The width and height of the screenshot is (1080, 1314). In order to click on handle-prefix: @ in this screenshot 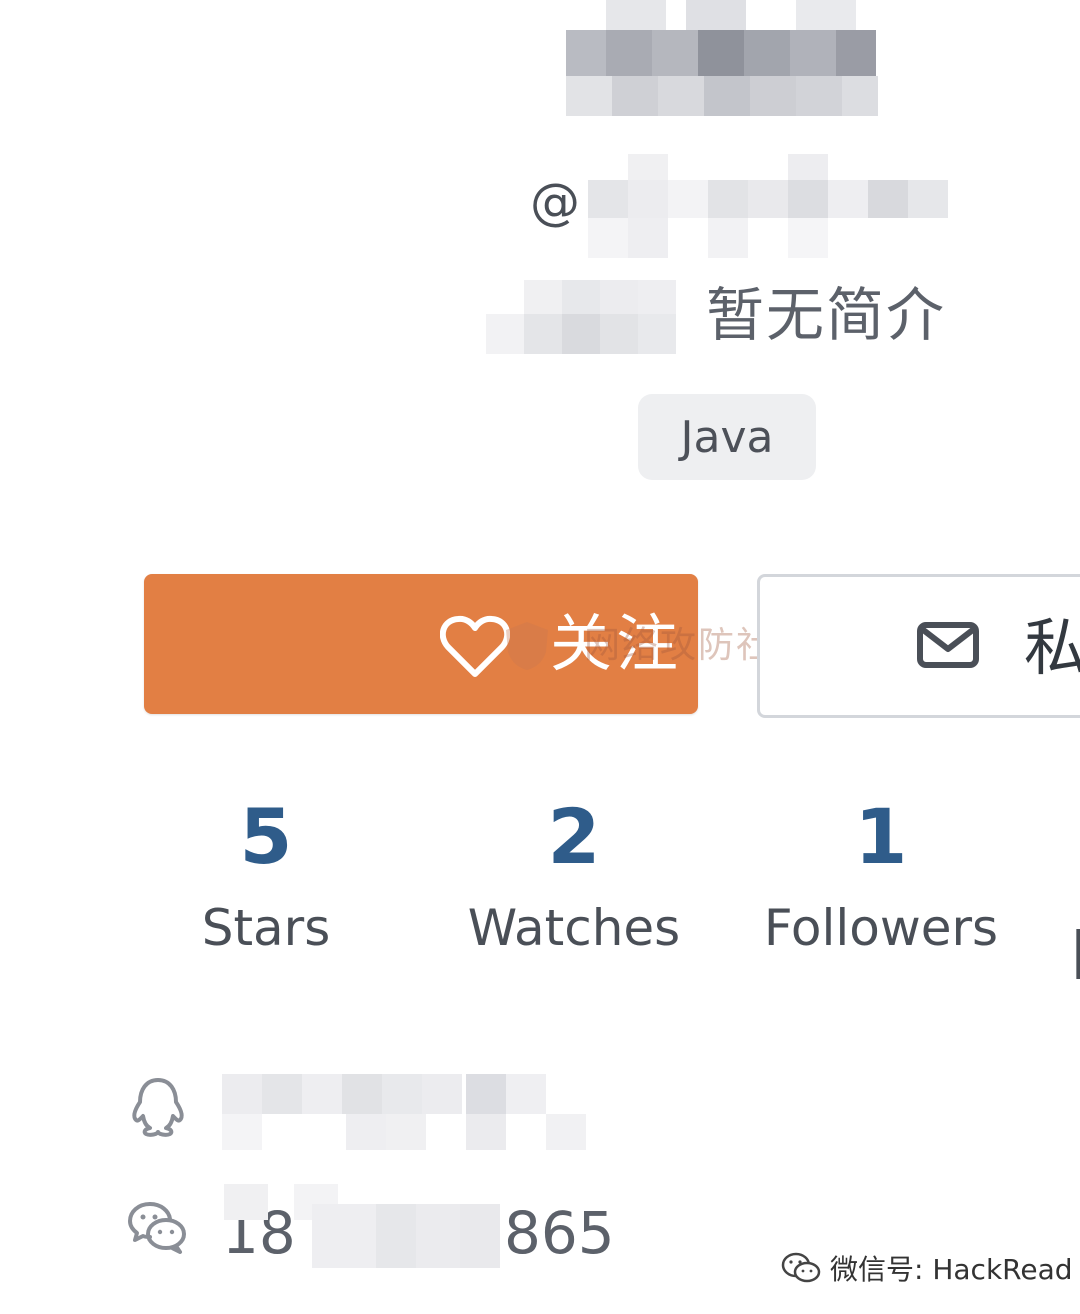, I will do `click(555, 202)`.